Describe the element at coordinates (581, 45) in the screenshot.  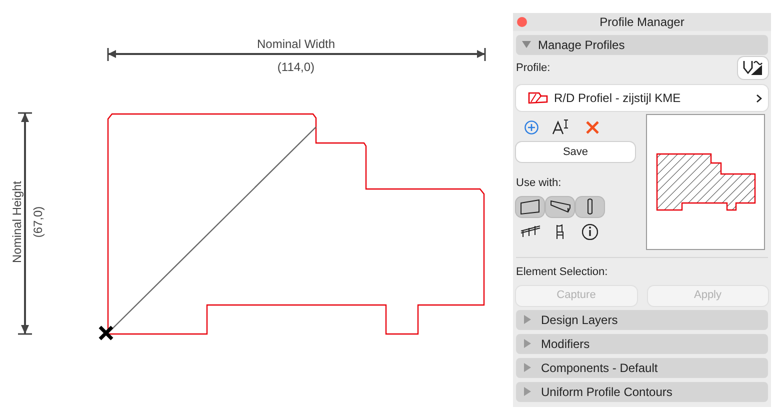
I see `section-label: Manage Profiles` at that location.